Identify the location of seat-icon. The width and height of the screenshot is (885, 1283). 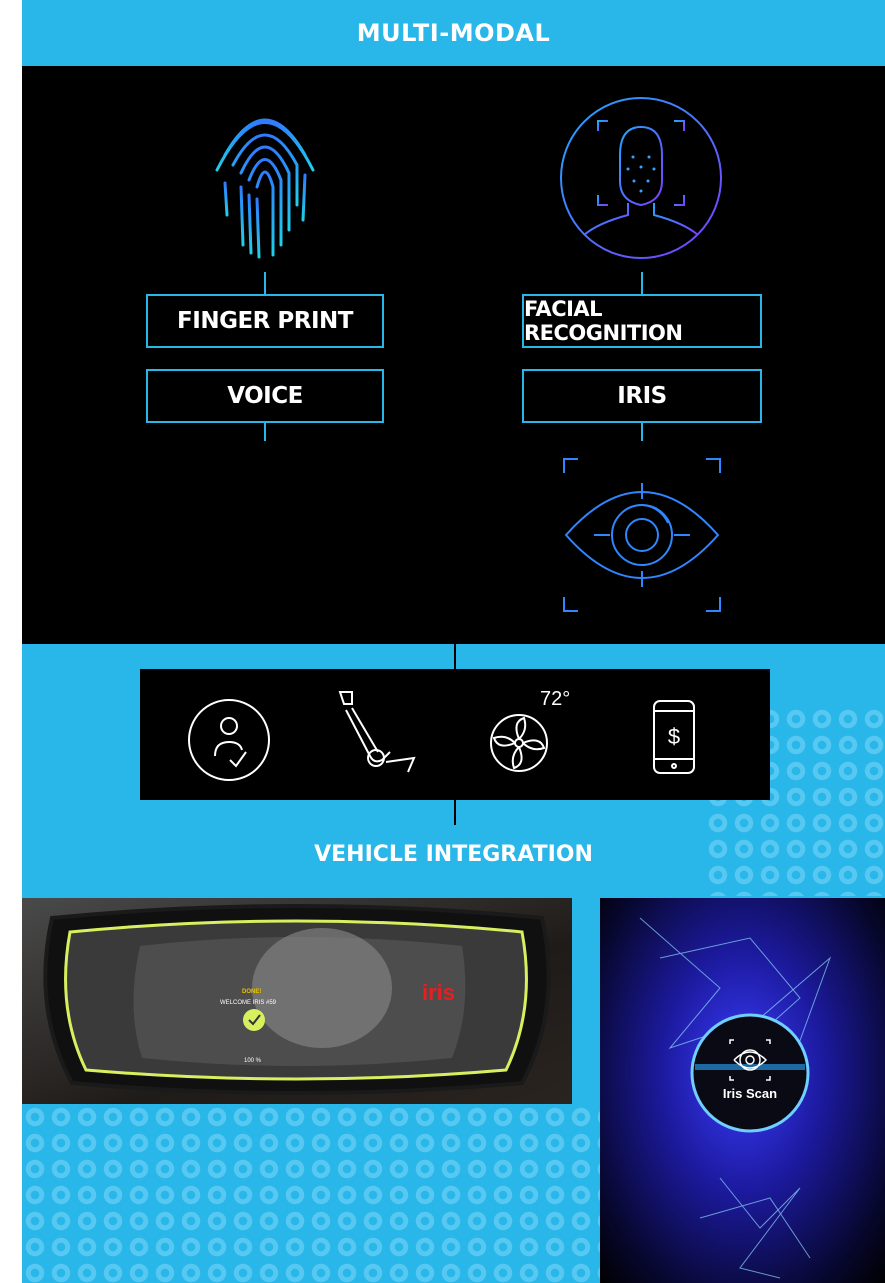
(377, 732).